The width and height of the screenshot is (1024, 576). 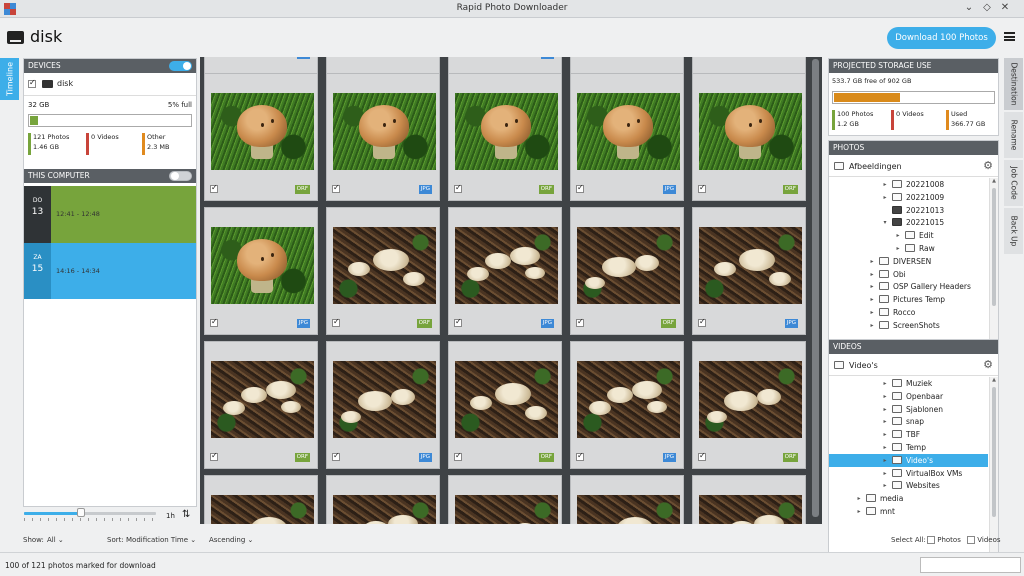 What do you see at coordinates (908, 383) in the screenshot?
I see `folder-tree-item: ▸ Muziek` at bounding box center [908, 383].